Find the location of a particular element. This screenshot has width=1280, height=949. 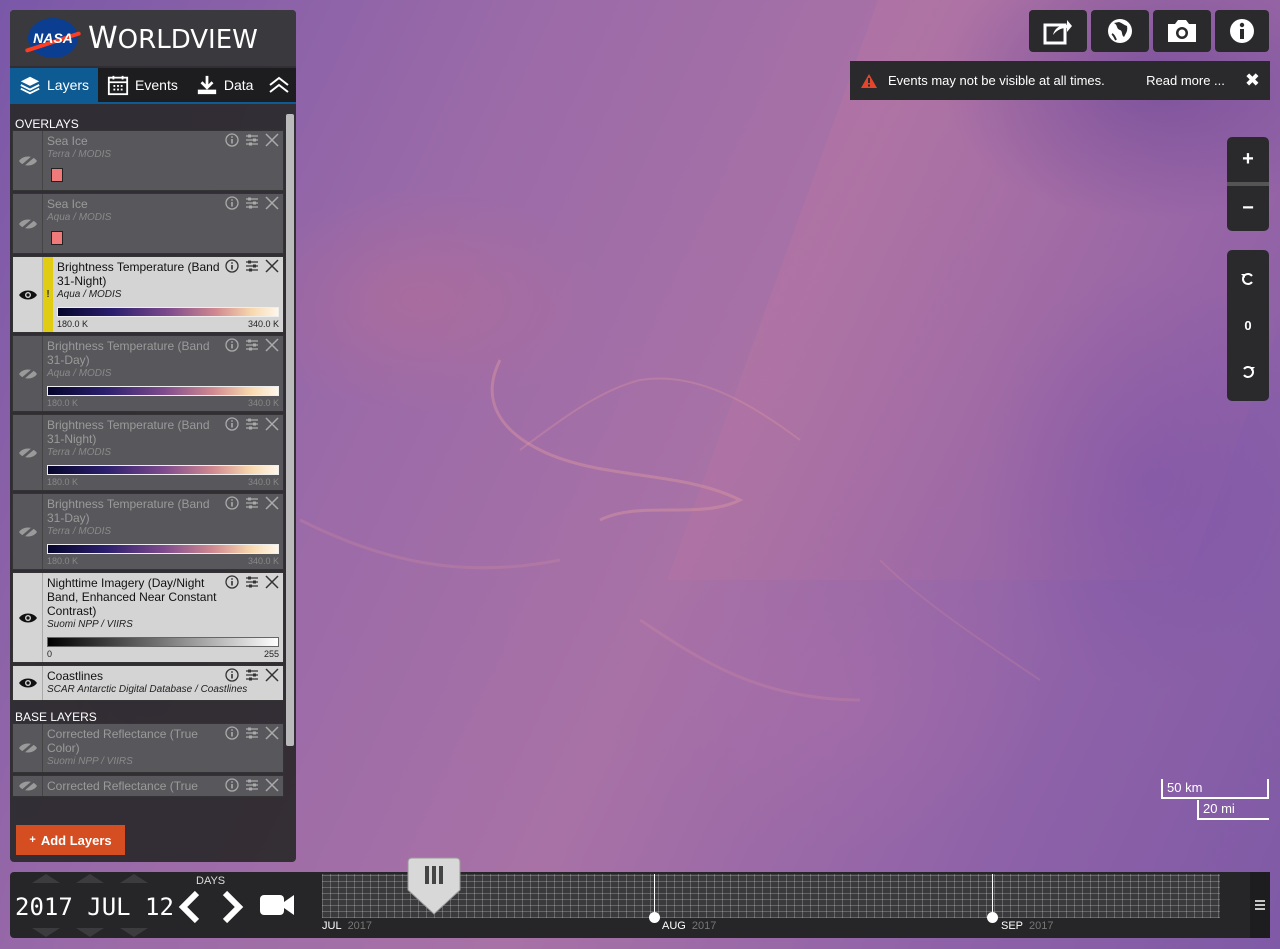

close-alert-button: ✖ is located at coordinates (1252, 80).